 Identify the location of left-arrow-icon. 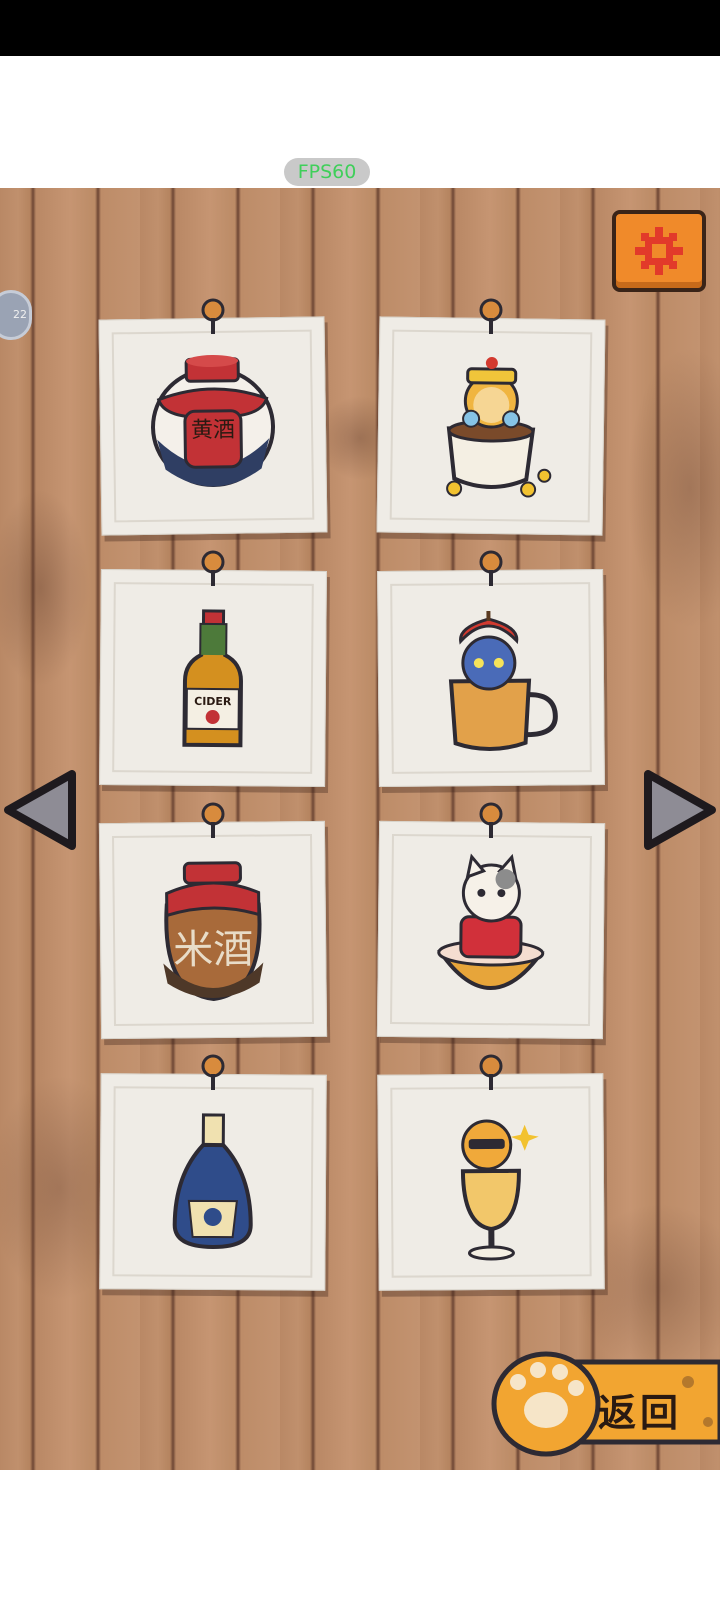
(40, 810).